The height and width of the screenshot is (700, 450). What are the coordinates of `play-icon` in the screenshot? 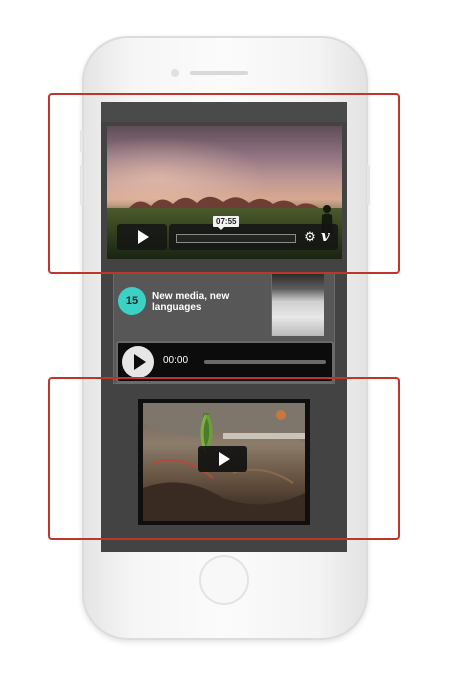 It's located at (139, 362).